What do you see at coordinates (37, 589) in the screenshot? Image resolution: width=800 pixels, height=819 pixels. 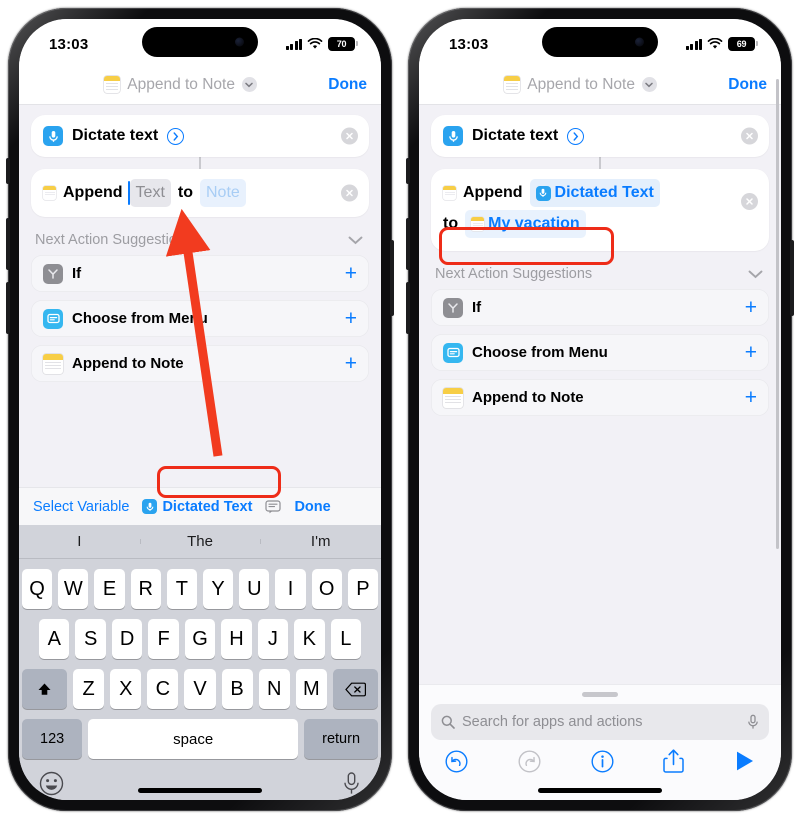 I see `key-q: Q` at bounding box center [37, 589].